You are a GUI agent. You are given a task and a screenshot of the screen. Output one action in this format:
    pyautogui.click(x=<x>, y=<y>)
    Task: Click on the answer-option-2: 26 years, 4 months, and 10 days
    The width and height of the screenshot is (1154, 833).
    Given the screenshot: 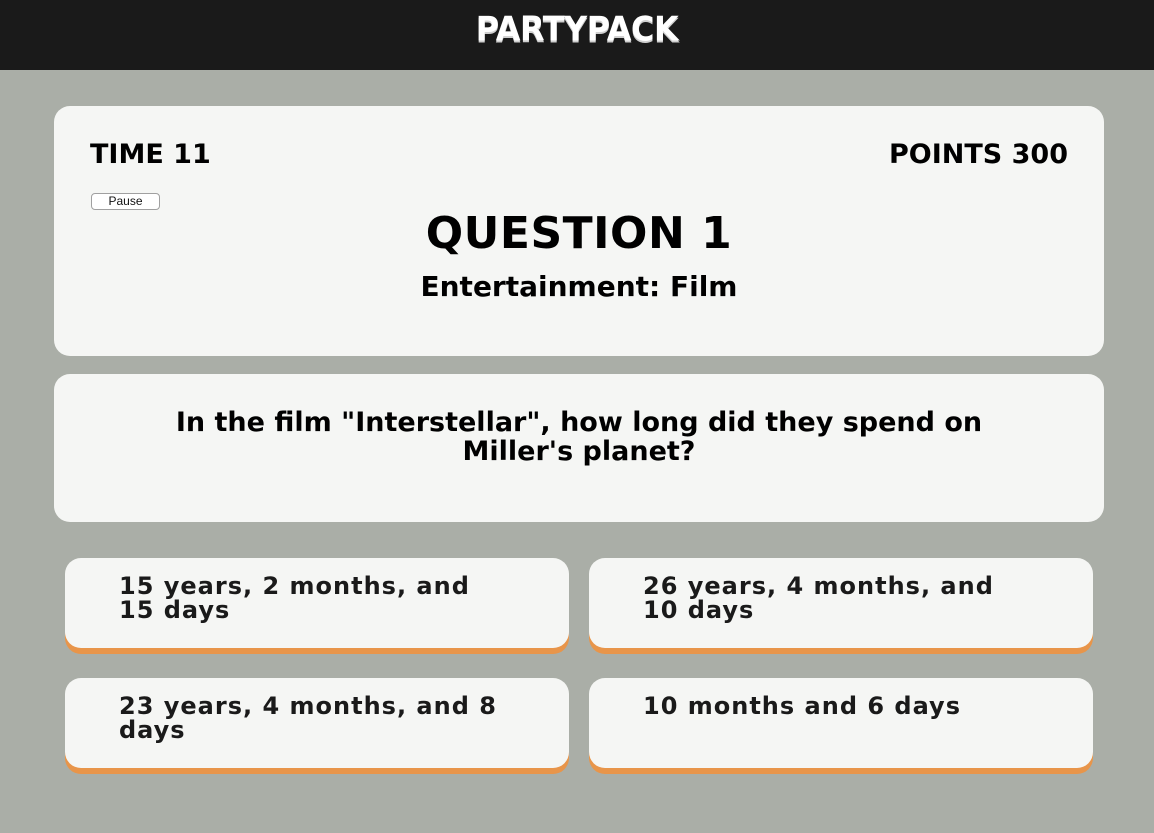 What is the action you would take?
    pyautogui.click(x=841, y=603)
    